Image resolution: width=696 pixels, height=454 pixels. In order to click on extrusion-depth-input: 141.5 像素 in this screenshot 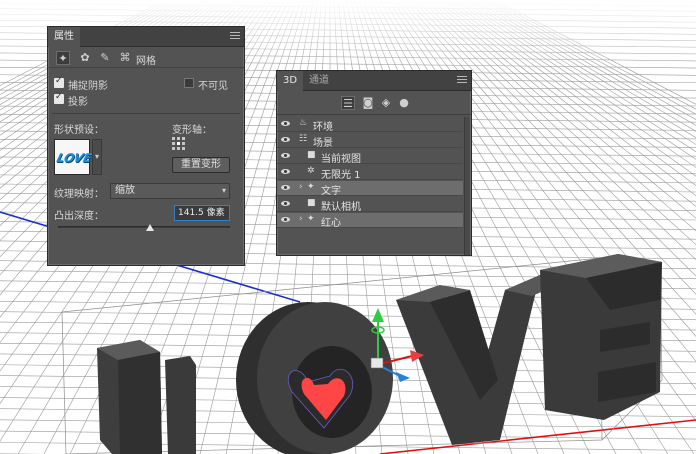, I will do `click(202, 213)`.